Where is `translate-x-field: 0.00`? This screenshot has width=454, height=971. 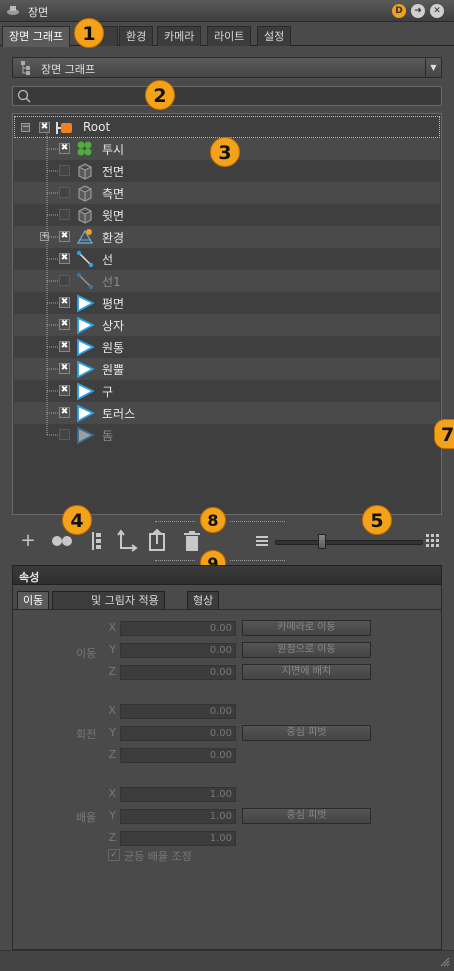 translate-x-field: 0.00 is located at coordinates (178, 628).